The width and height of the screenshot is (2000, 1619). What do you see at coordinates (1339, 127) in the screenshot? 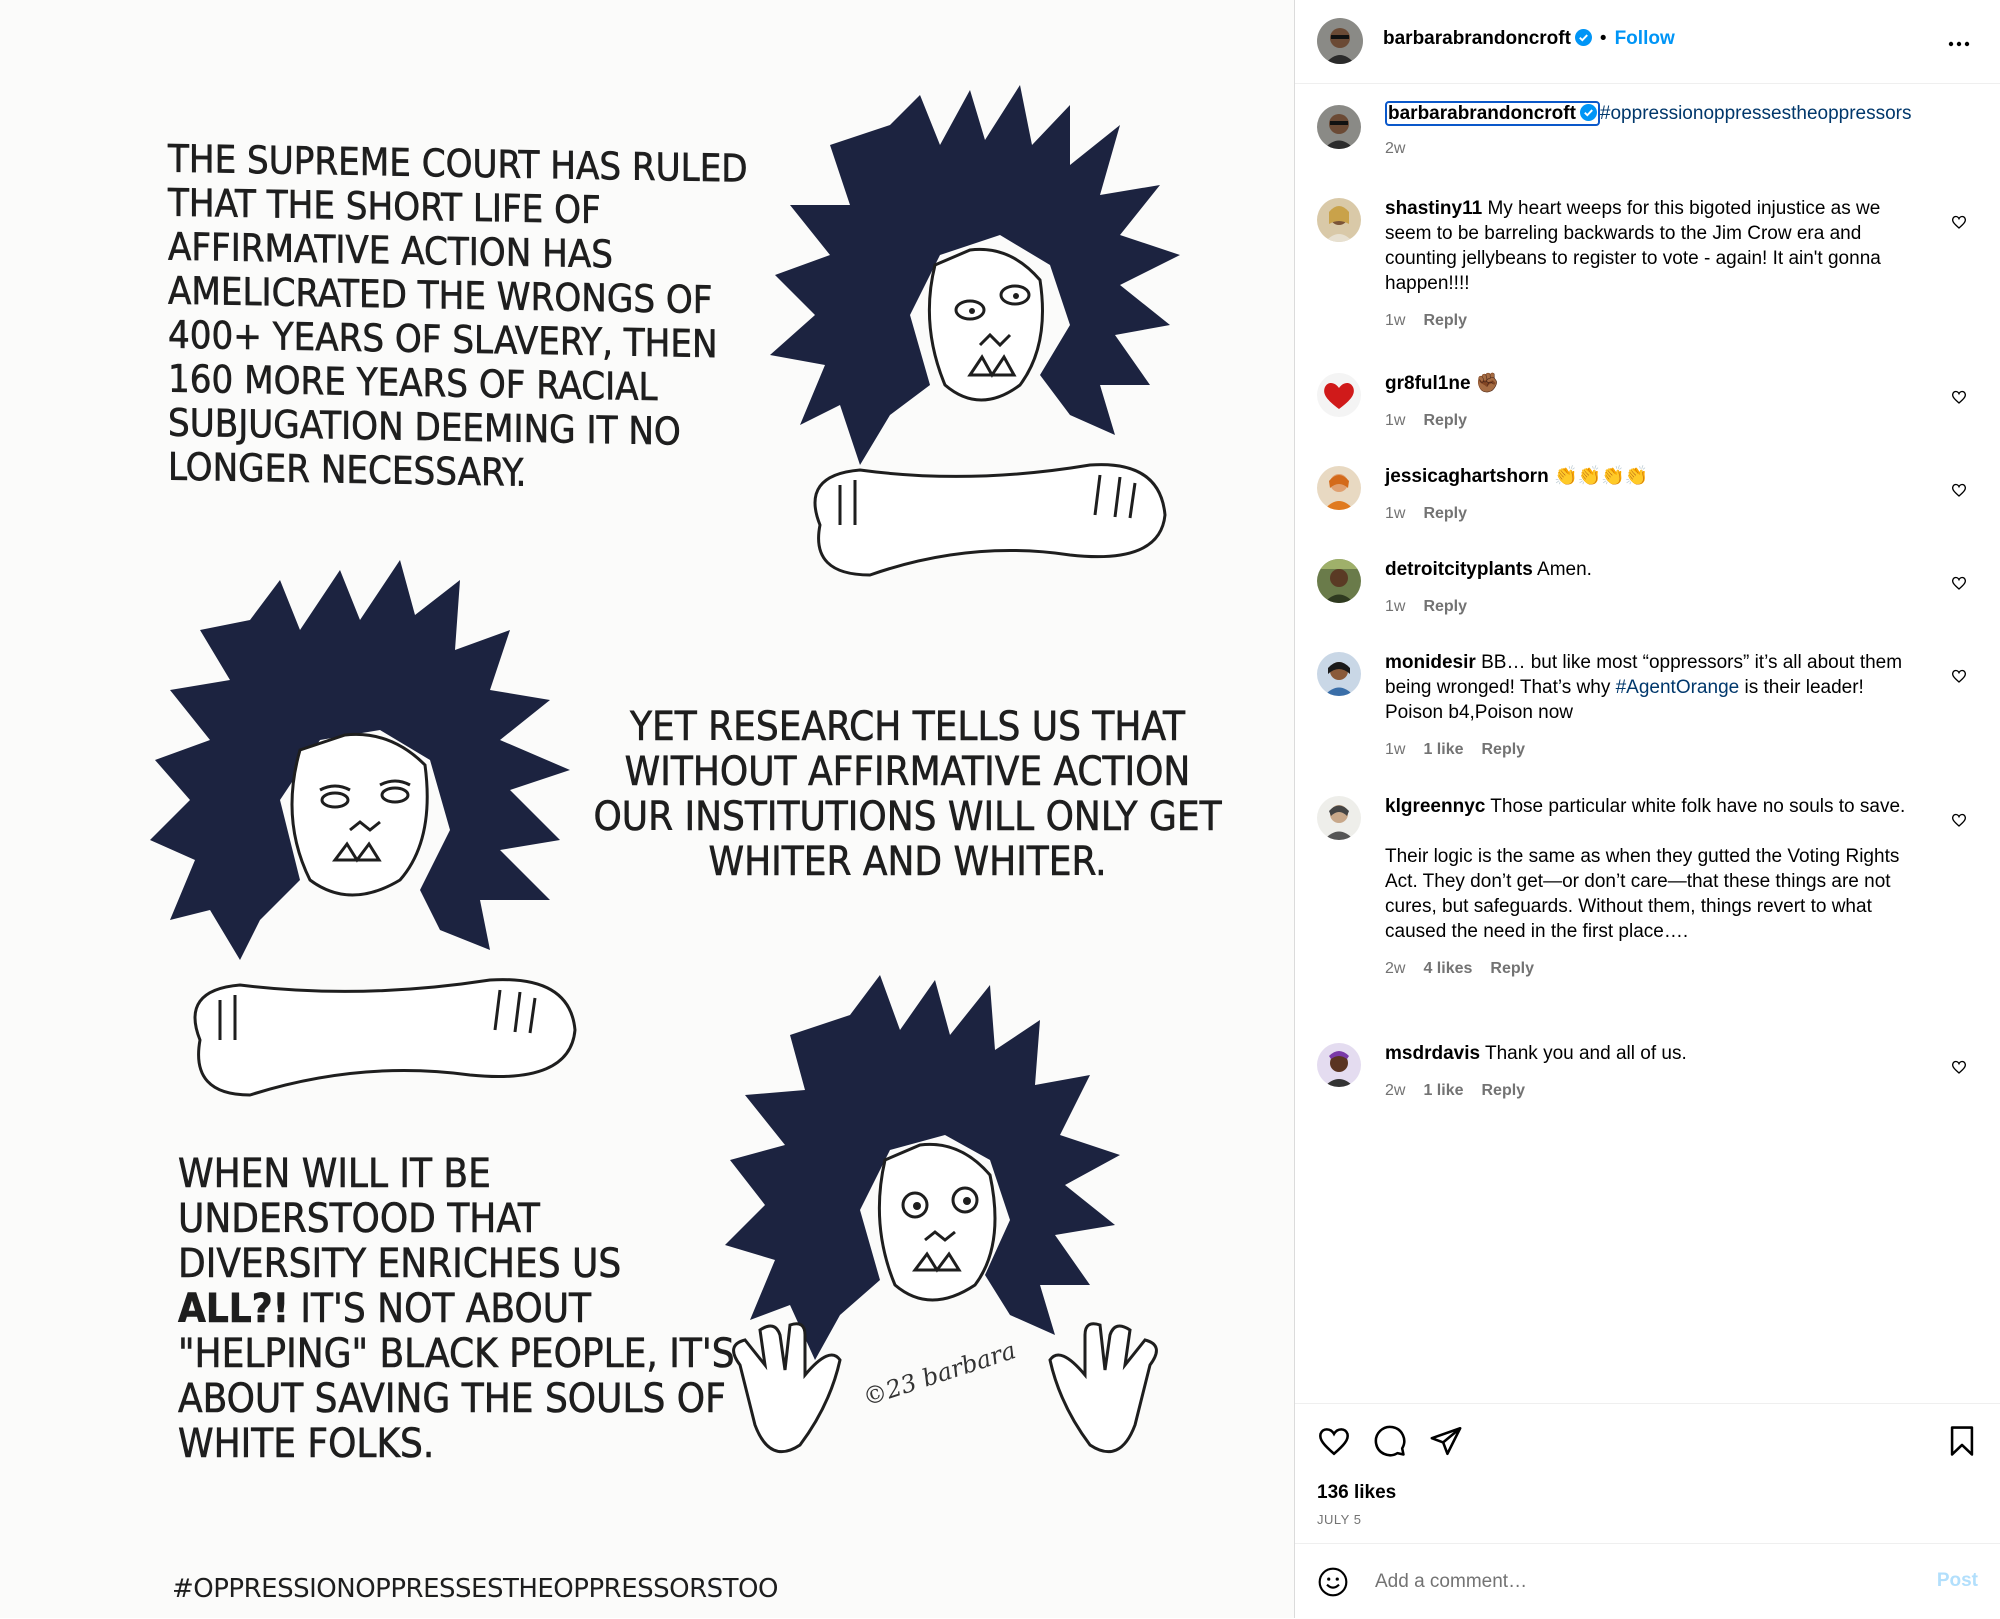
I see `caption-author-avatar` at bounding box center [1339, 127].